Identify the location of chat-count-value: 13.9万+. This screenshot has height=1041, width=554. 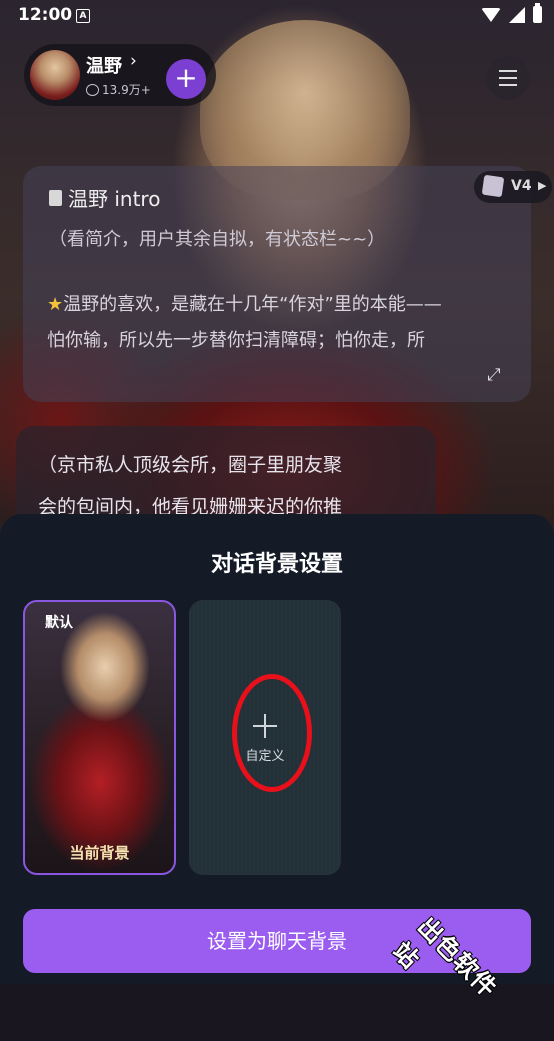
(126, 90).